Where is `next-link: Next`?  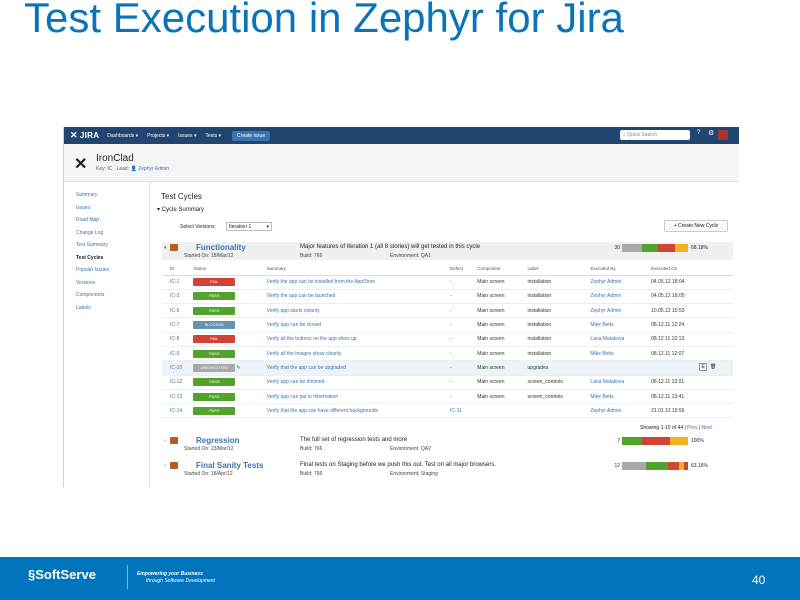 next-link: Next is located at coordinates (707, 428).